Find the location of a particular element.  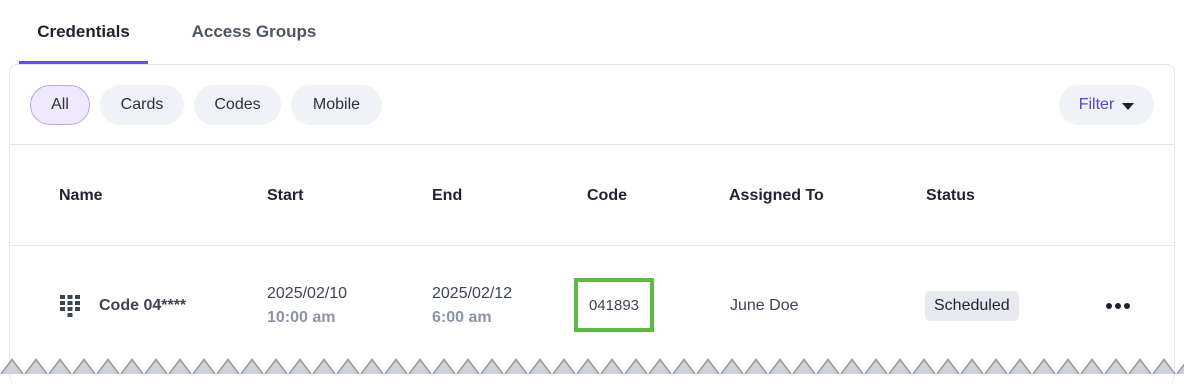

chip-codes: Codes is located at coordinates (237, 105).